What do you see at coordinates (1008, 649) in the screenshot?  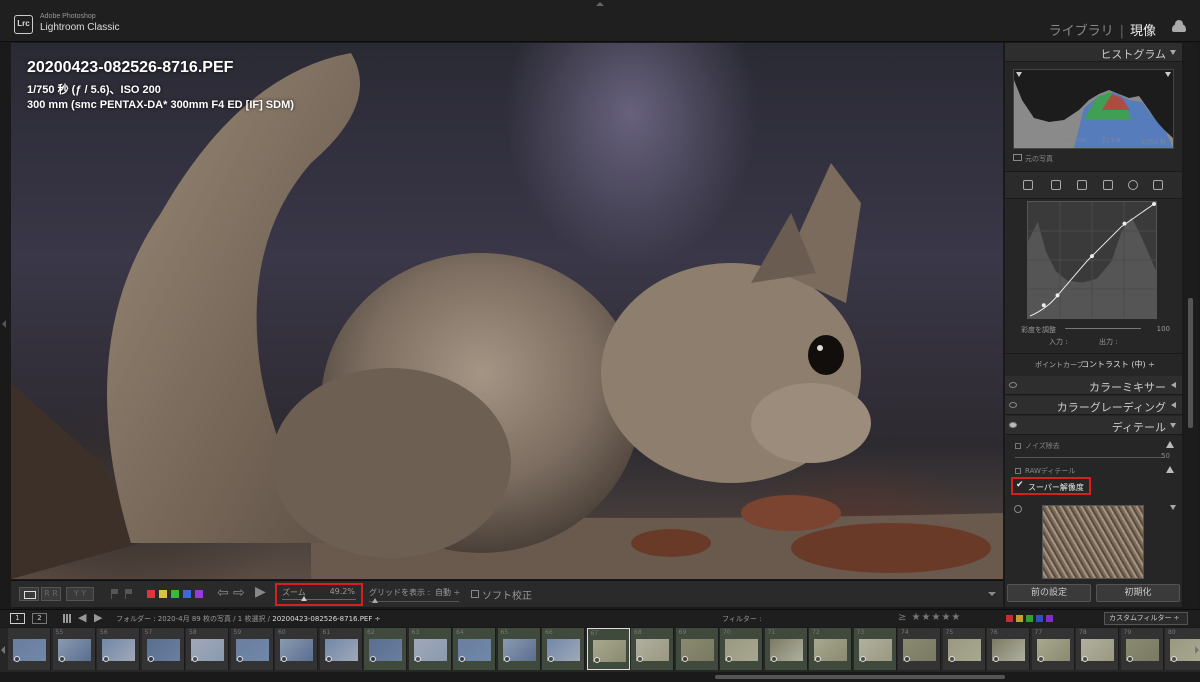 I see `filmstrip-thumbnail: 76` at bounding box center [1008, 649].